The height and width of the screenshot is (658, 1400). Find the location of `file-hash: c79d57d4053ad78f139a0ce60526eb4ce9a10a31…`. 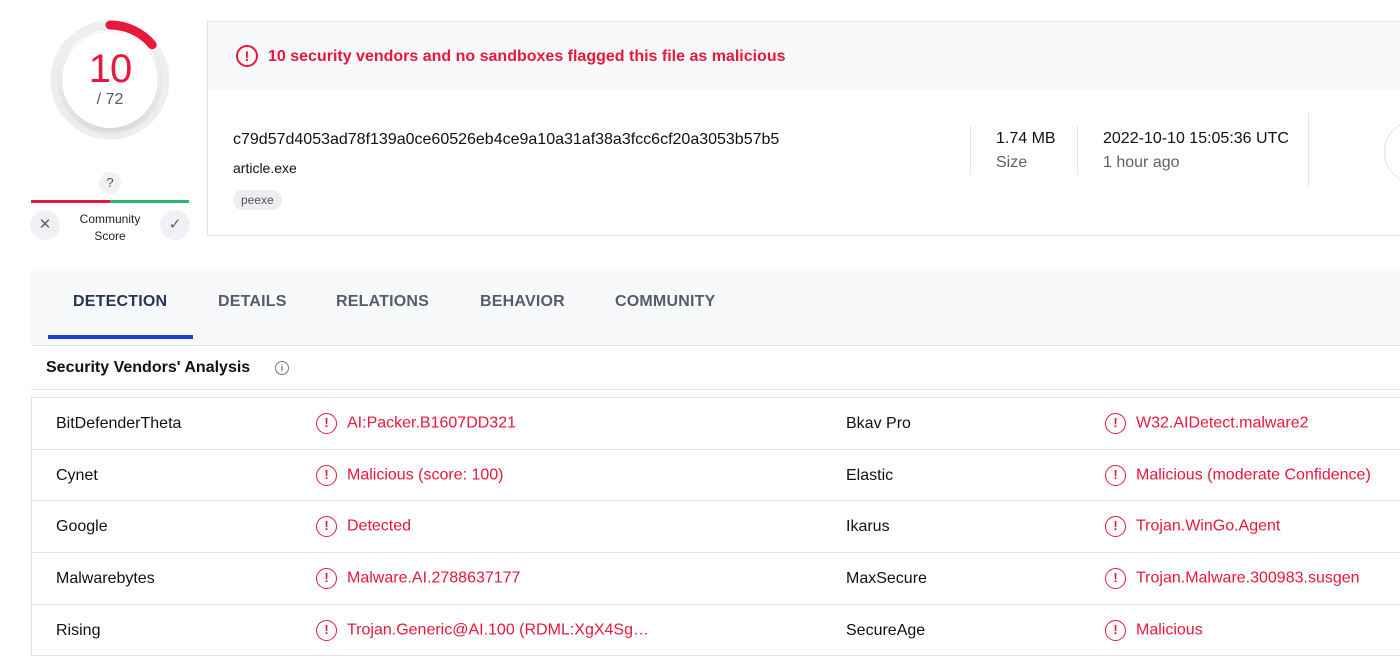

file-hash: c79d57d4053ad78f139a0ce60526eb4ce9a10a31… is located at coordinates (506, 140).